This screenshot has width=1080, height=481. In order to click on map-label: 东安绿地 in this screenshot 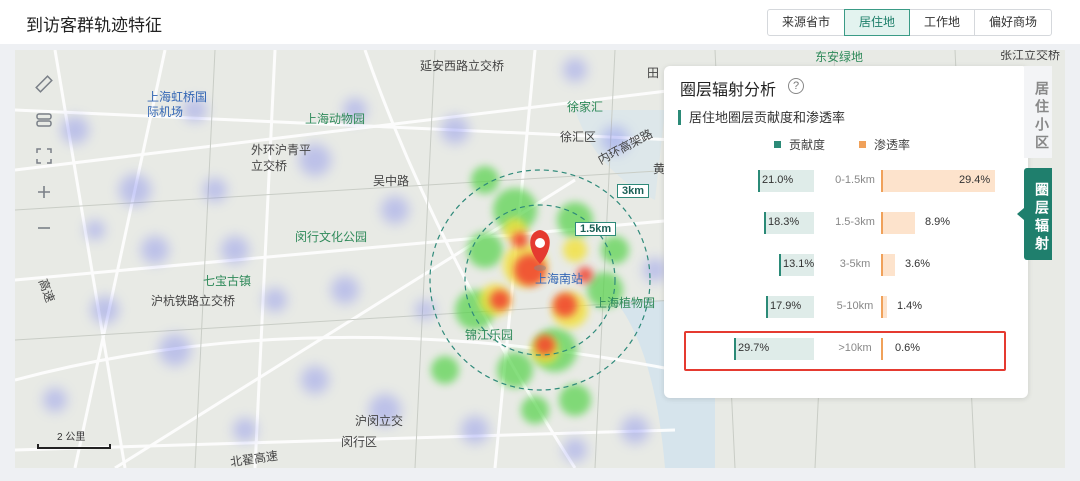, I will do `click(839, 57)`.